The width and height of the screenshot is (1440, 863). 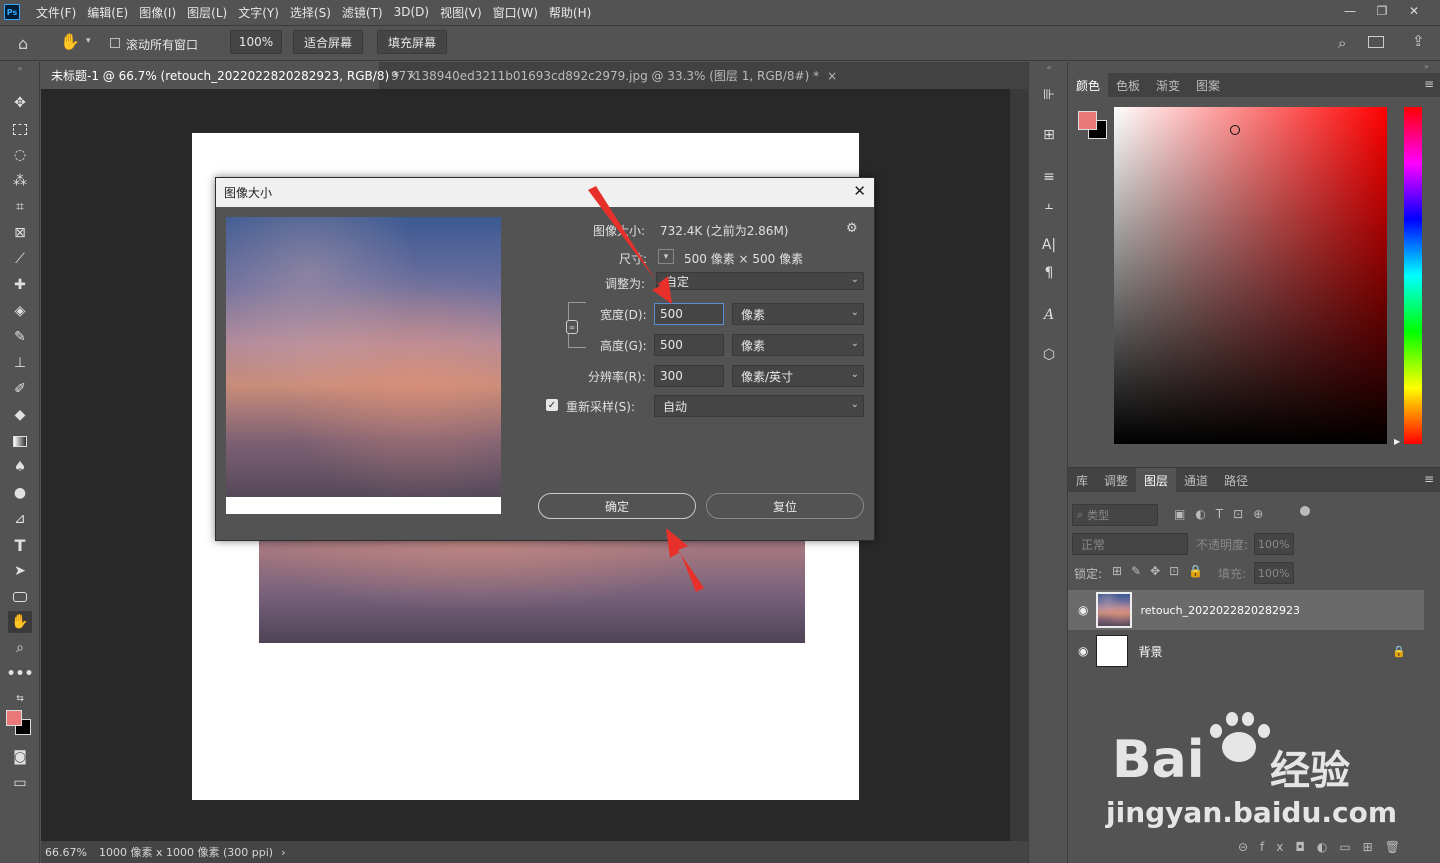 What do you see at coordinates (1310, 771) in the screenshot?
I see `watermark-brand-suffix: 经验` at bounding box center [1310, 771].